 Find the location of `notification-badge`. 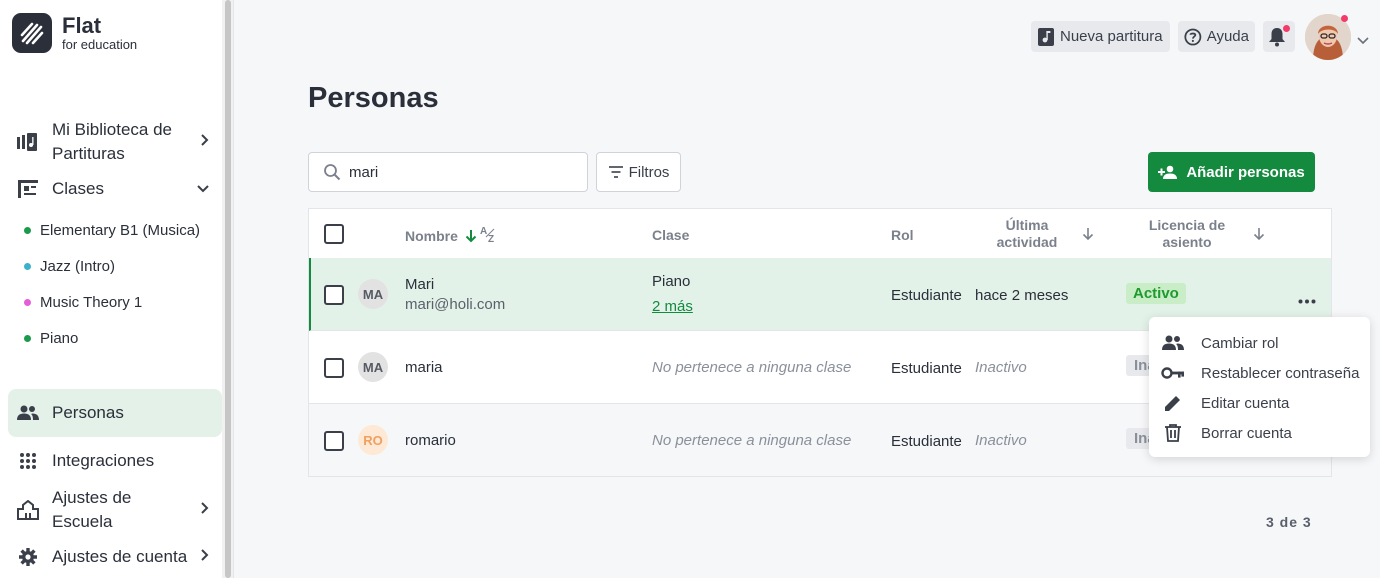

notification-badge is located at coordinates (1286, 28).